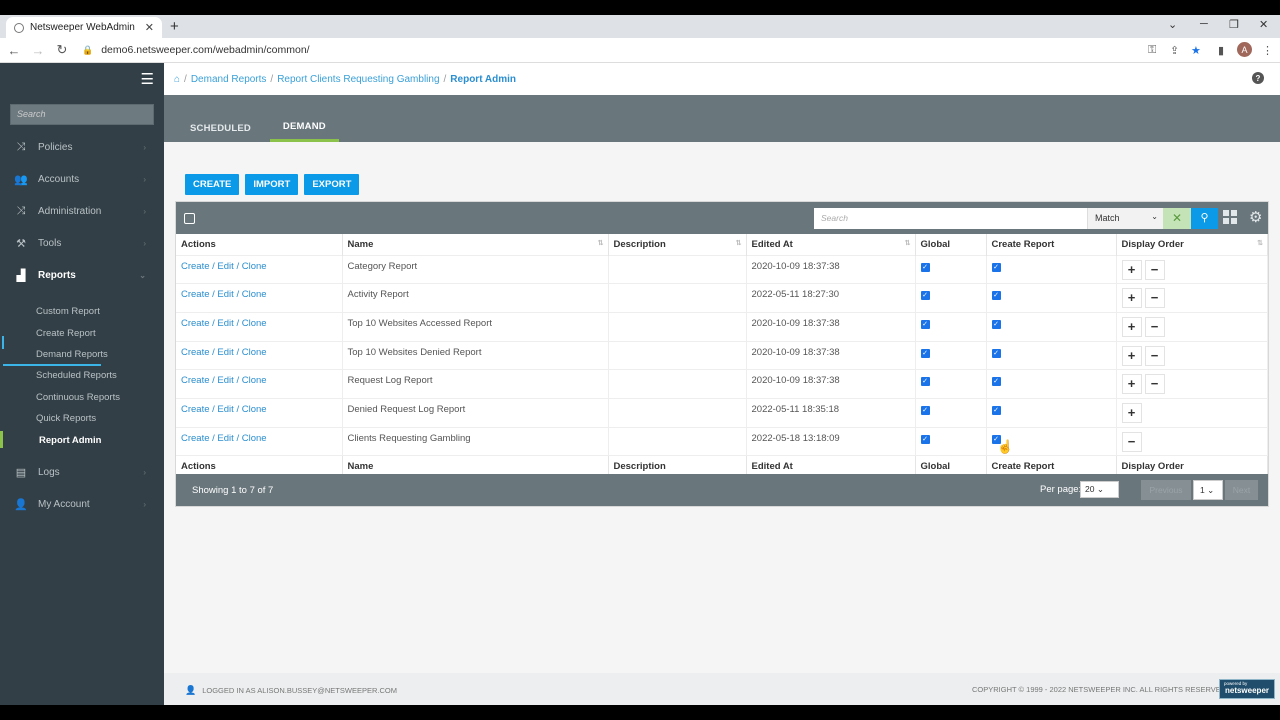  Describe the element at coordinates (1152, 50) in the screenshot. I see `key-icon: ⚿` at that location.